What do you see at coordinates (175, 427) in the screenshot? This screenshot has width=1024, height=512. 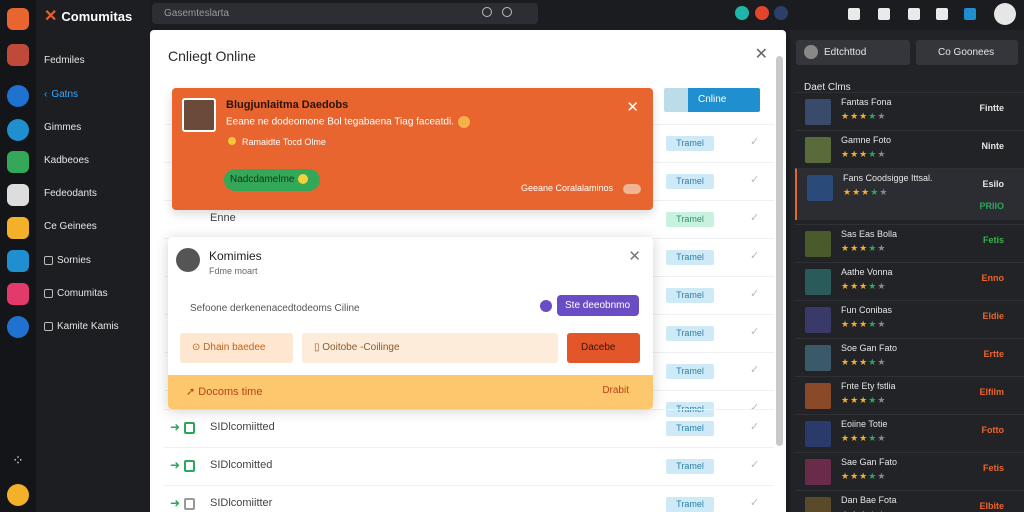 I see `arrow-right-icon: ➜` at bounding box center [175, 427].